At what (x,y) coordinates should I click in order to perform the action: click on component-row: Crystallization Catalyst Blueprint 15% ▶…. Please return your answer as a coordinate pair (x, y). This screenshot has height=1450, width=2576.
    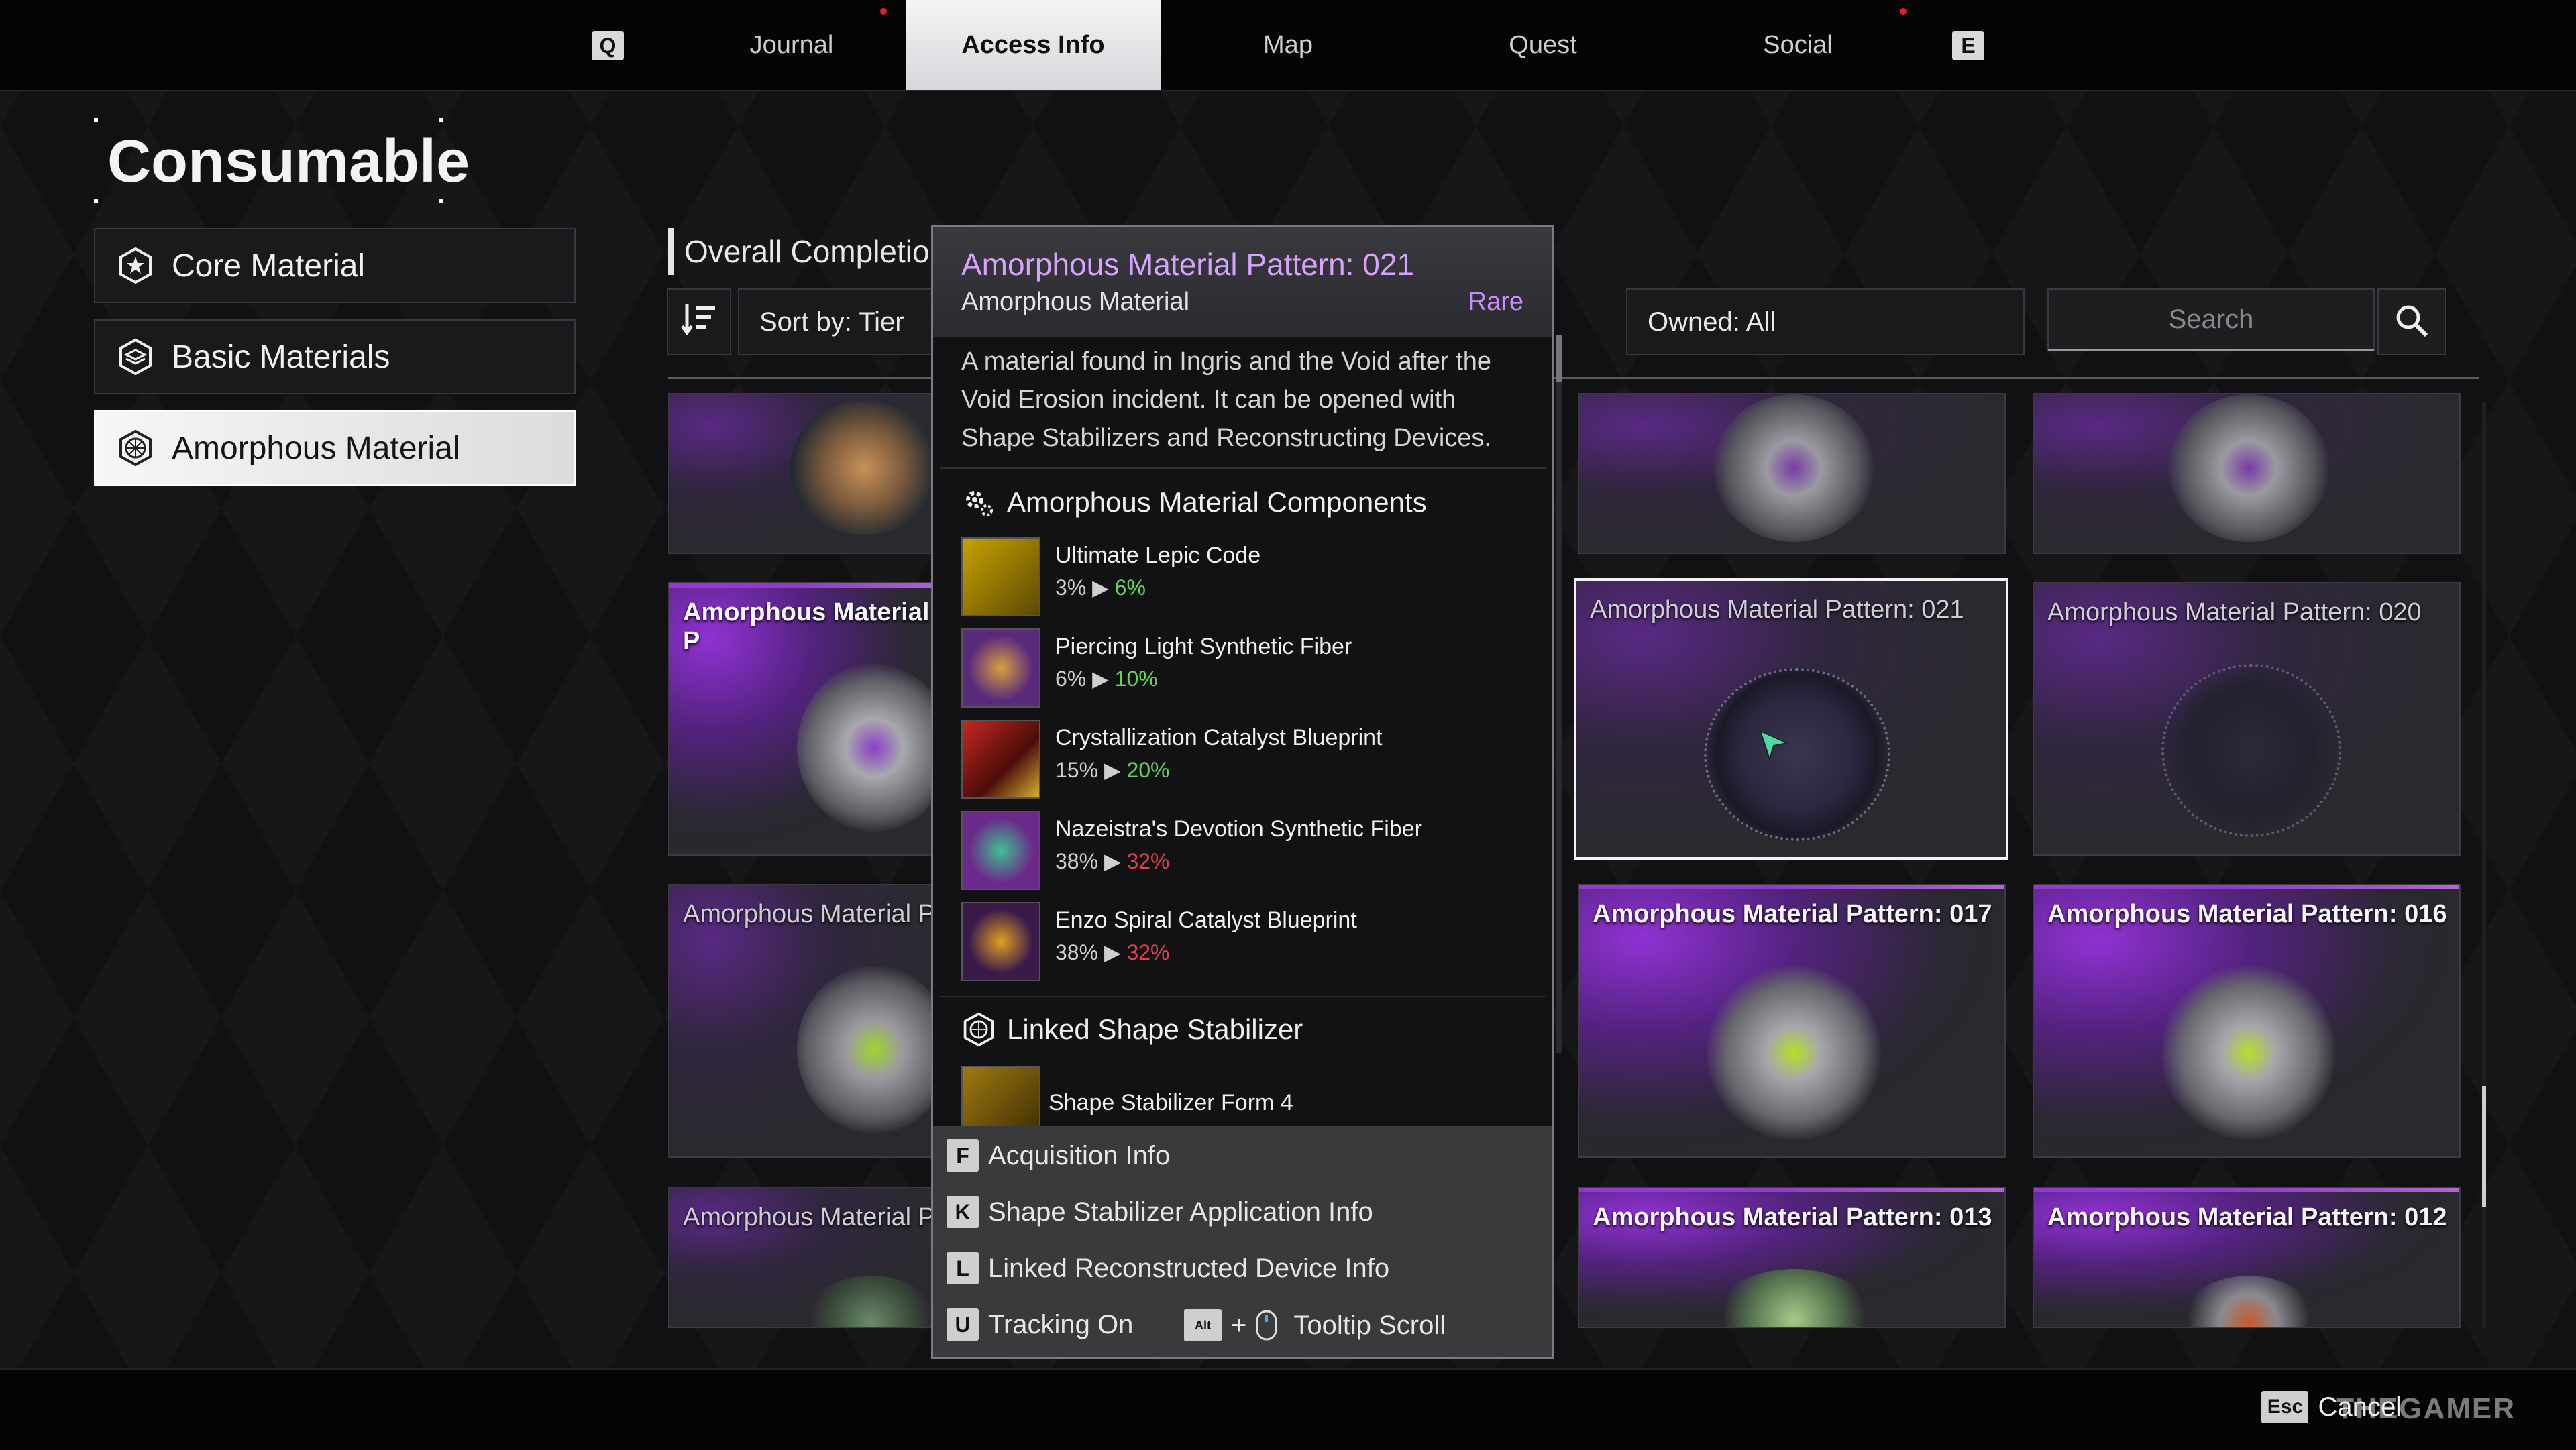
    Looking at the image, I should click on (1246, 761).